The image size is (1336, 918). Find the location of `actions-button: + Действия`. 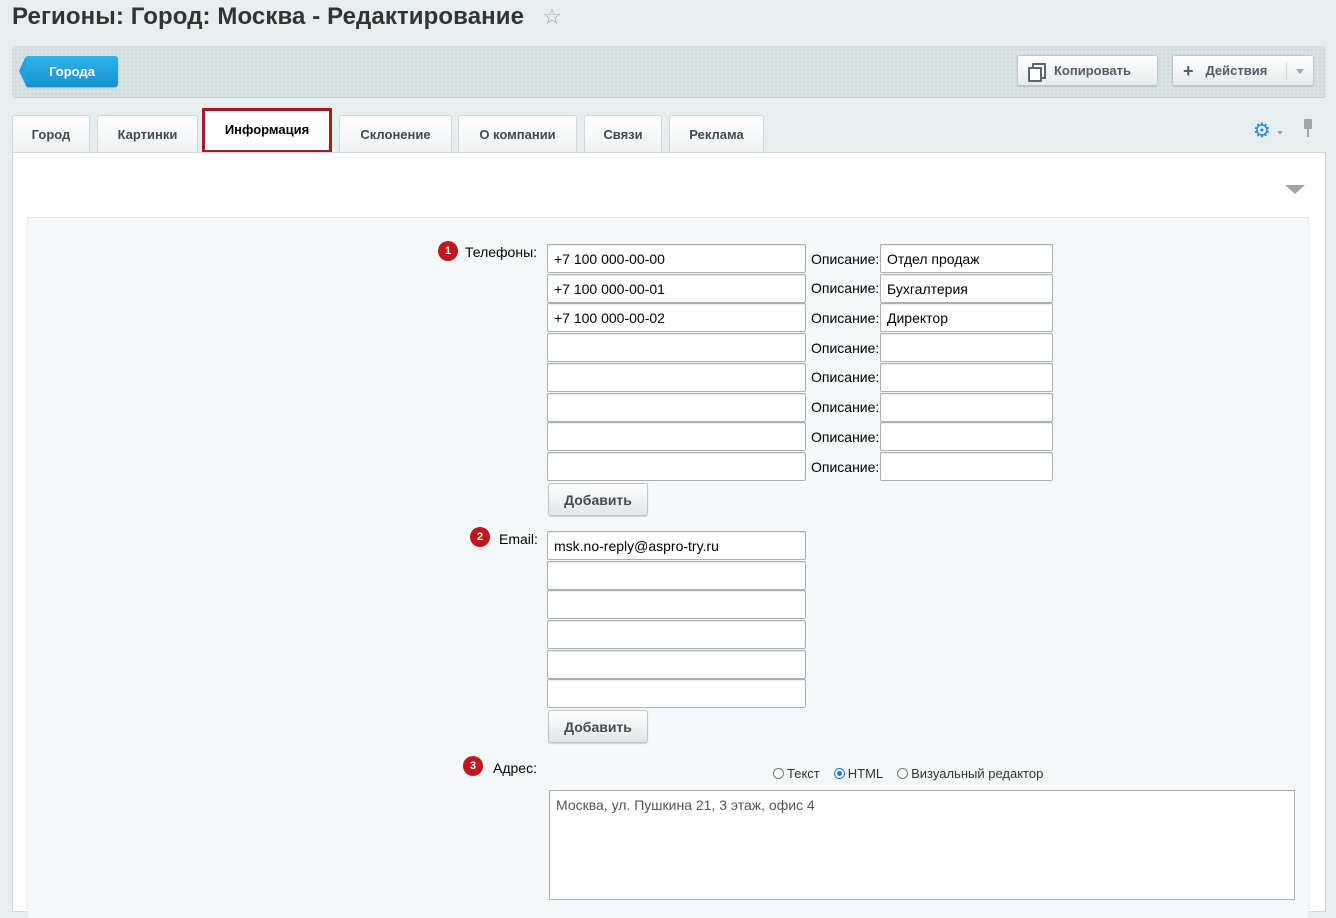

actions-button: + Действия is located at coordinates (1243, 70).